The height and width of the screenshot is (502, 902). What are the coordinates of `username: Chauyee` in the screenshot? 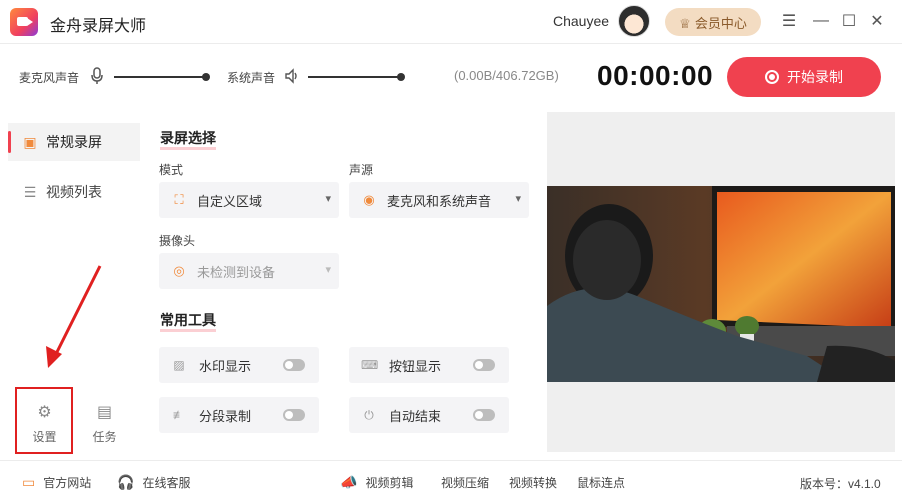 It's located at (581, 21).